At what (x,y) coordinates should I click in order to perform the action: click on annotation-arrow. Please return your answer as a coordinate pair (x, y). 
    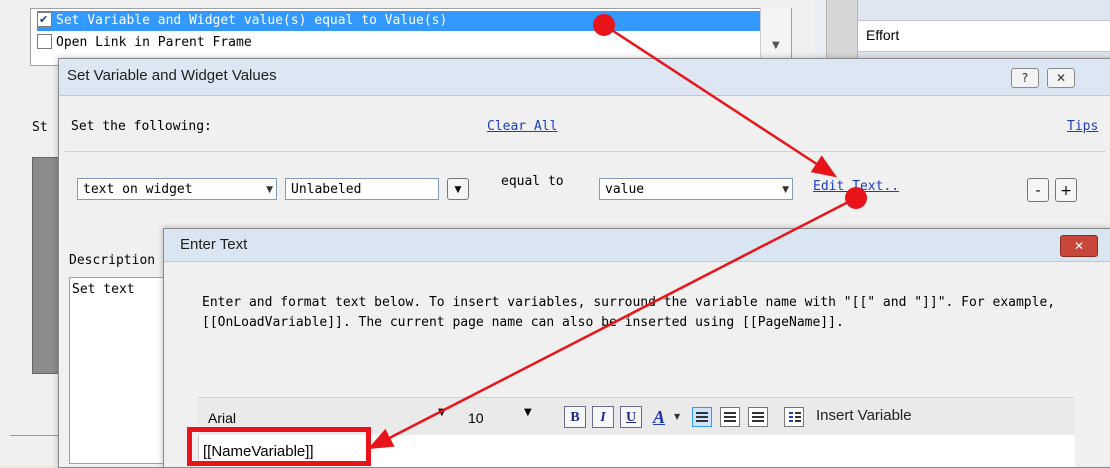
    Looking at the image, I should click on (720, 100).